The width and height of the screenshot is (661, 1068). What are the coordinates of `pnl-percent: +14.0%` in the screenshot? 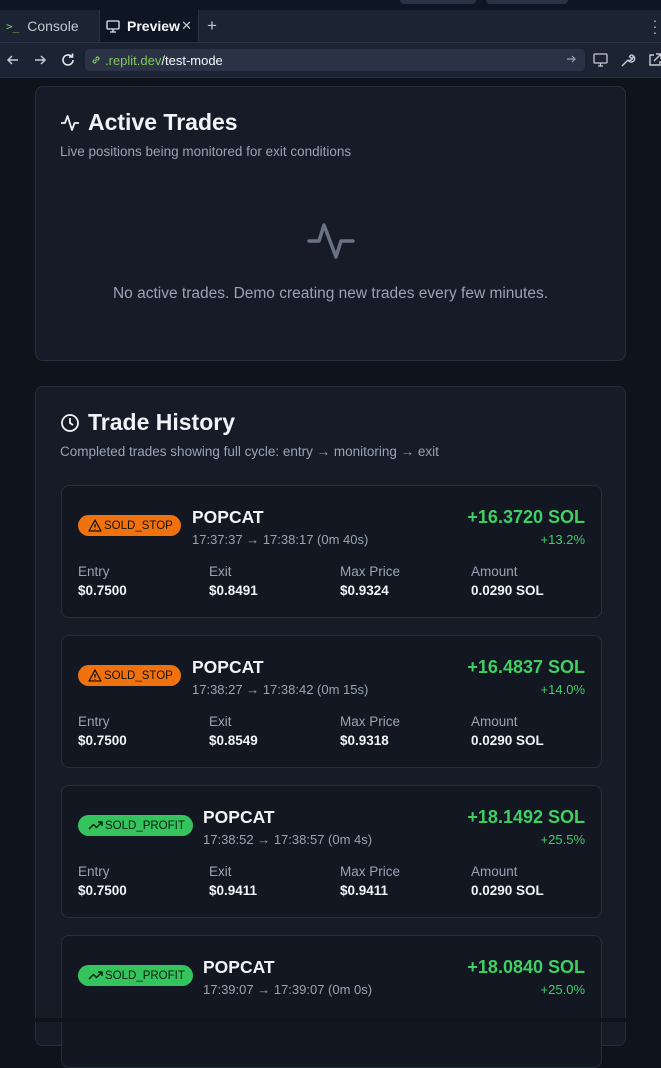 It's located at (562, 689).